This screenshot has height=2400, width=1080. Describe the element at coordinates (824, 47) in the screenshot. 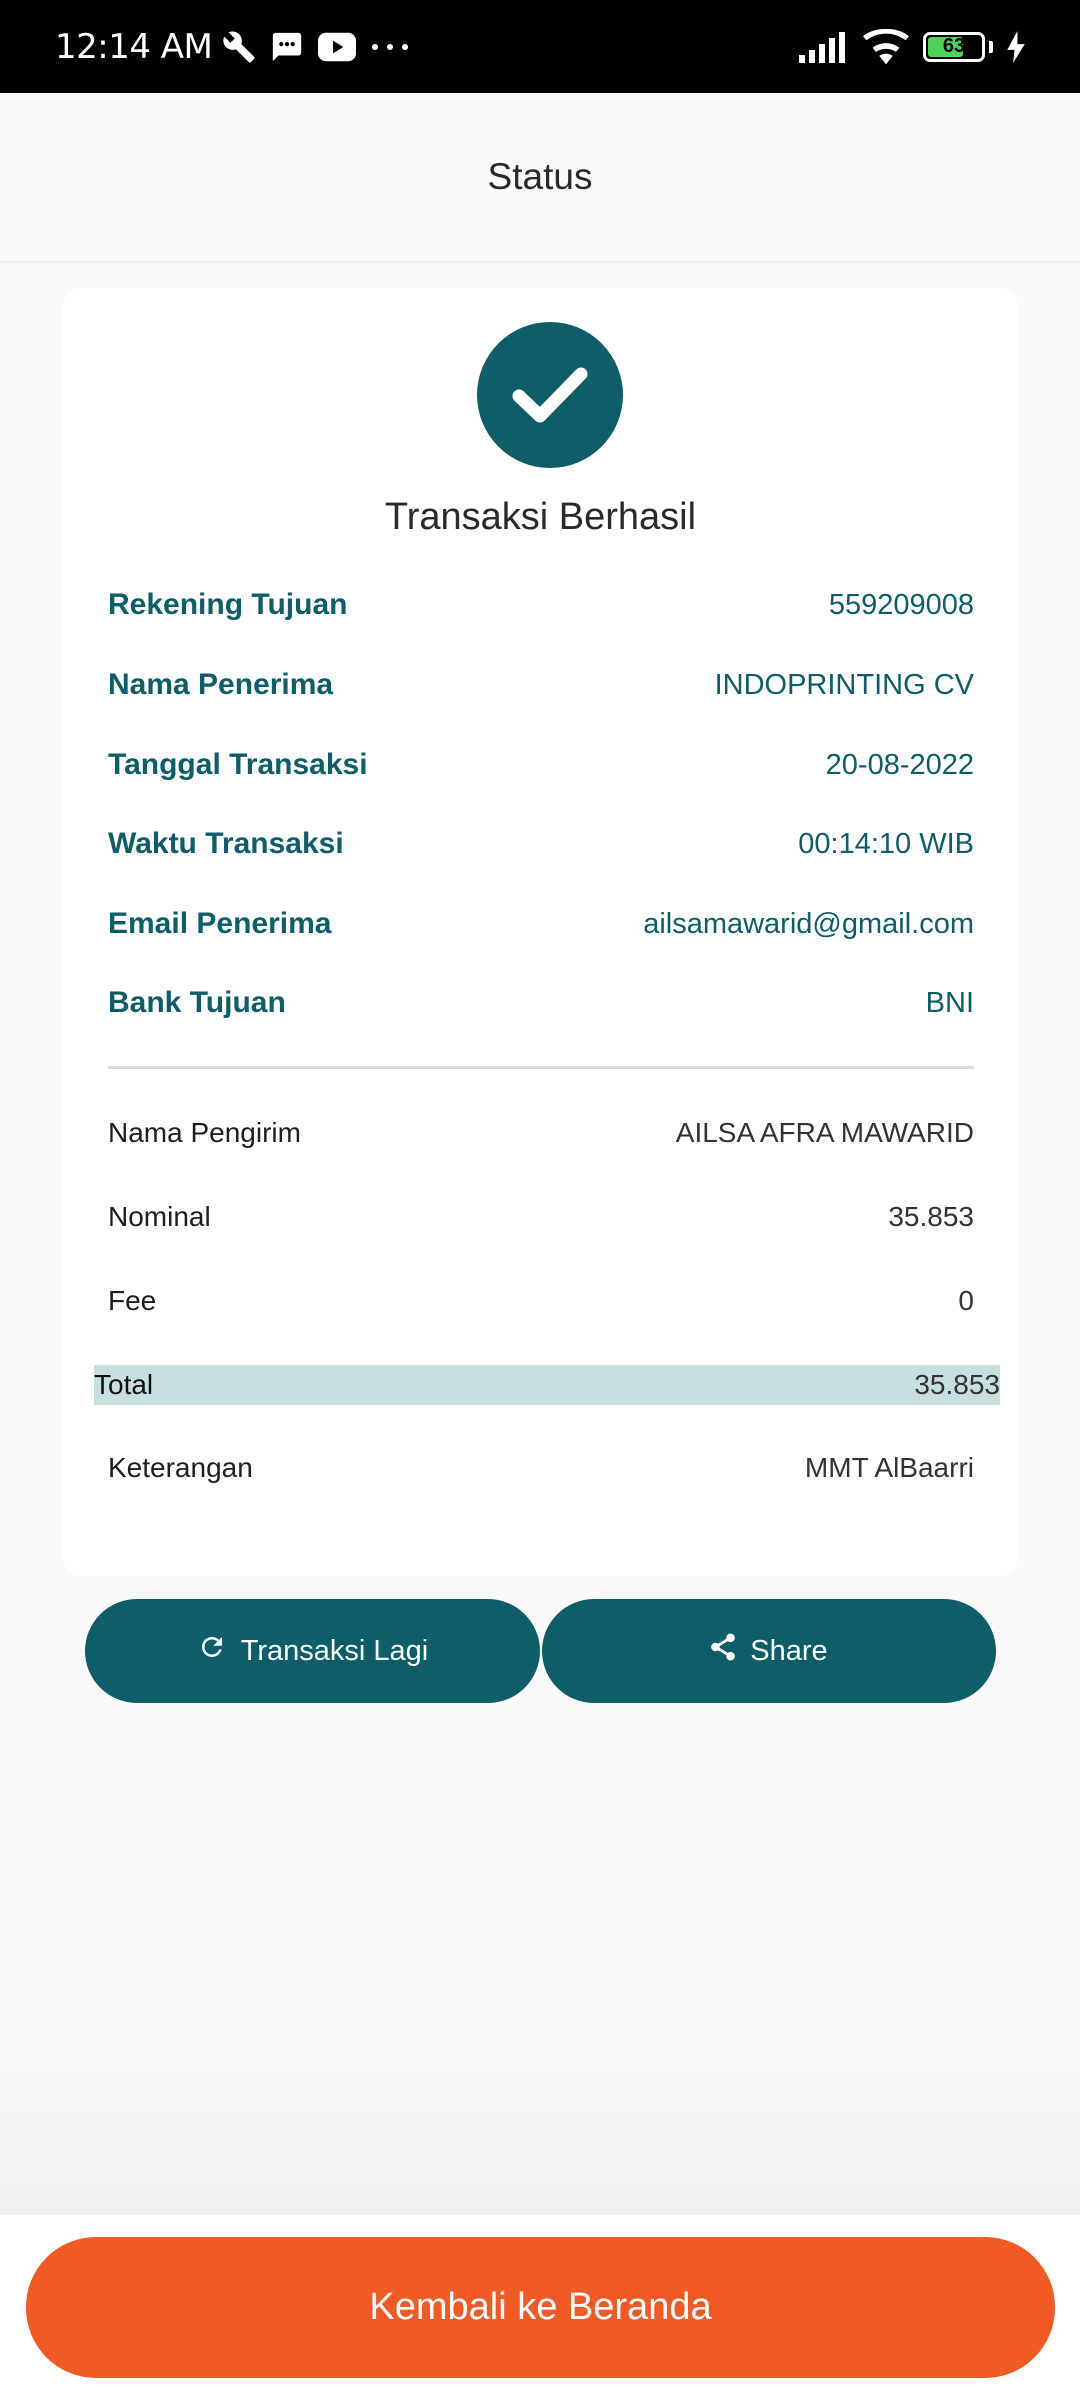

I see `signal-icon` at that location.